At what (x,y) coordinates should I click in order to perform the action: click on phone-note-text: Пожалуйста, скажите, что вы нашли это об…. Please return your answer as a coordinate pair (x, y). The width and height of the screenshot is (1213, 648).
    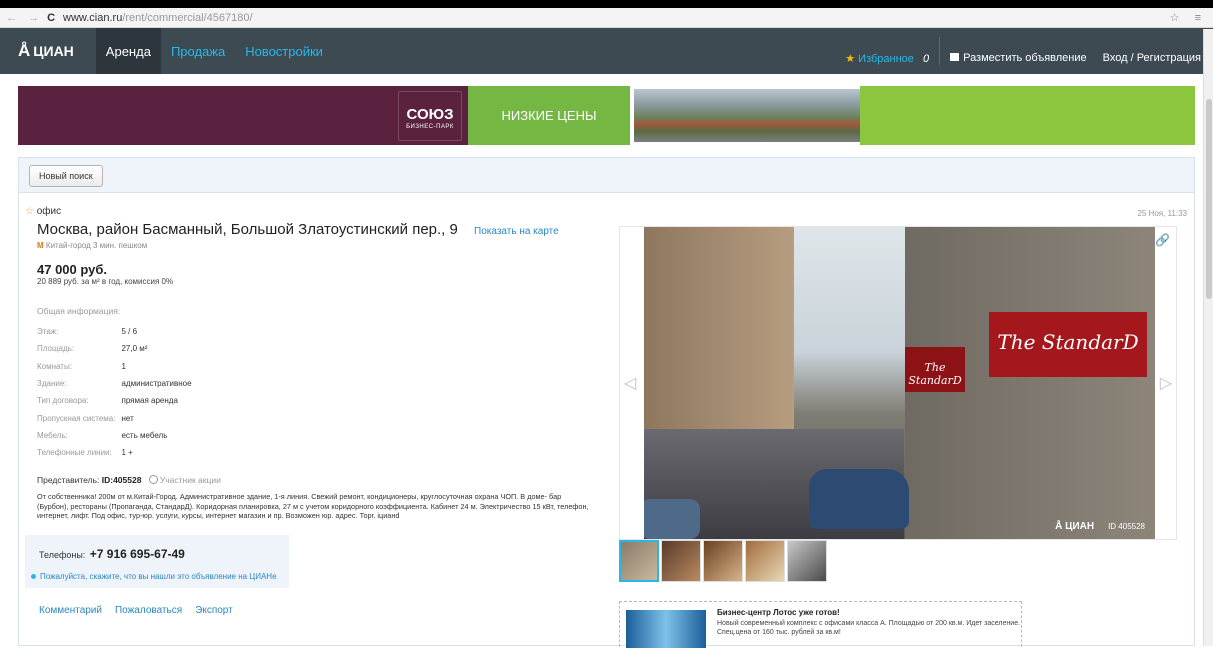
    Looking at the image, I should click on (158, 576).